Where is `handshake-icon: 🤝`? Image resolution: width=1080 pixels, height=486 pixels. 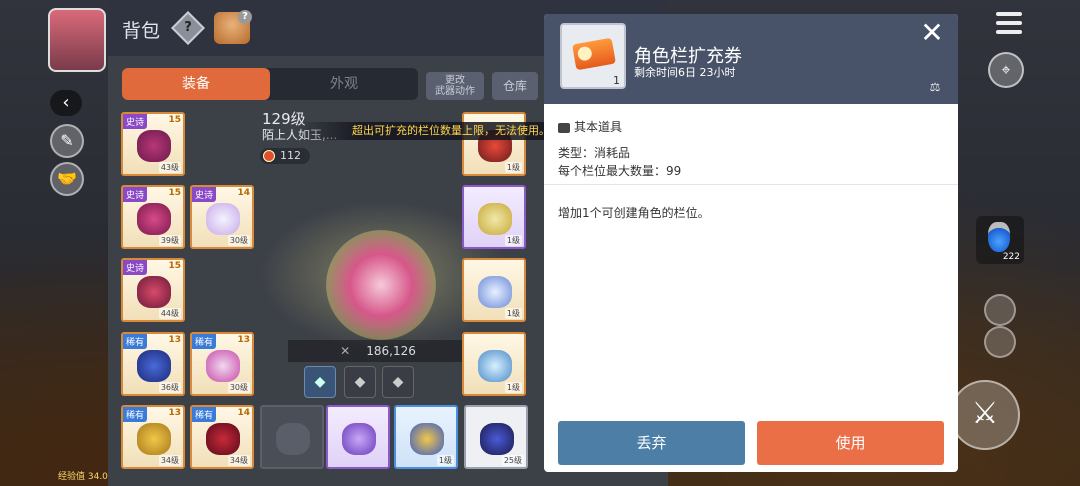
handshake-icon: 🤝 is located at coordinates (67, 179).